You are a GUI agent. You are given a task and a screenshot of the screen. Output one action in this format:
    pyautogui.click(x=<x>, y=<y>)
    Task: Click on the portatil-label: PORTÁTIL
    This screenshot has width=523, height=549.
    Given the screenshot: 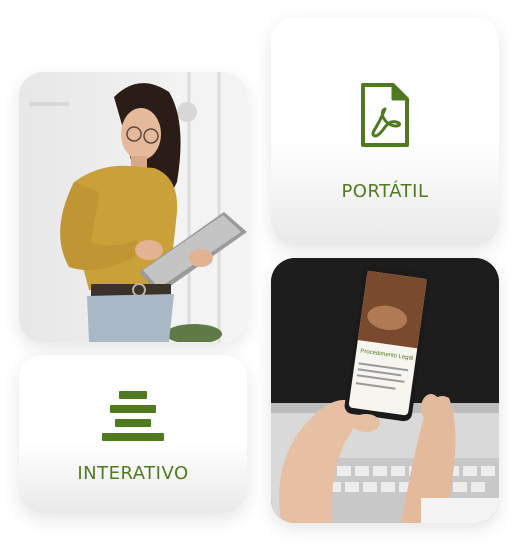 What is the action you would take?
    pyautogui.click(x=385, y=191)
    